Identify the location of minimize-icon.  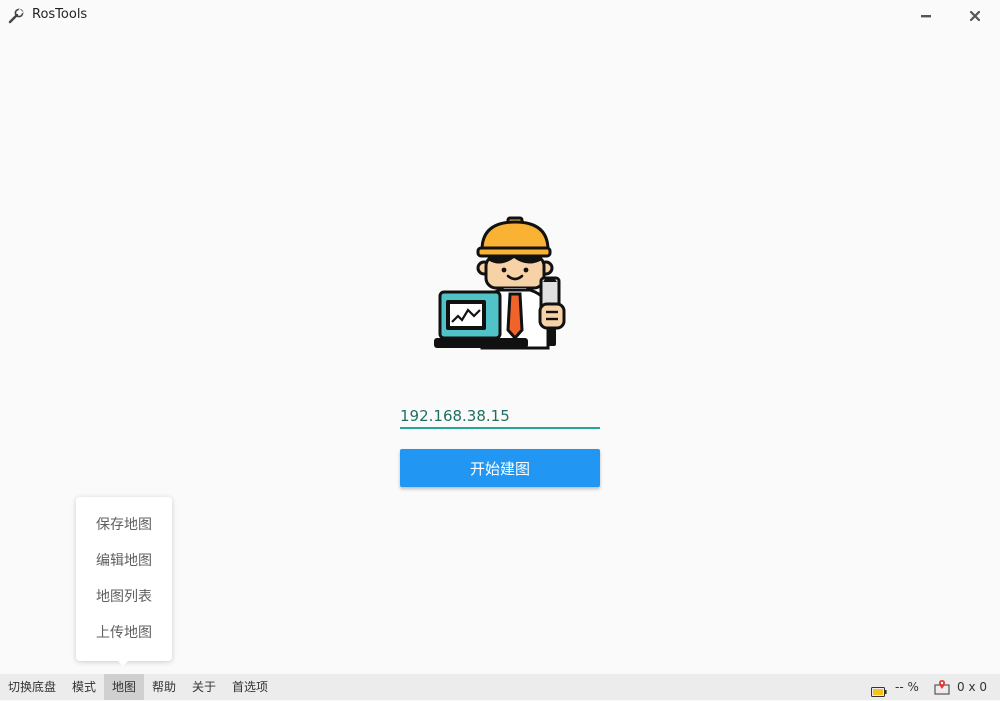
(926, 16).